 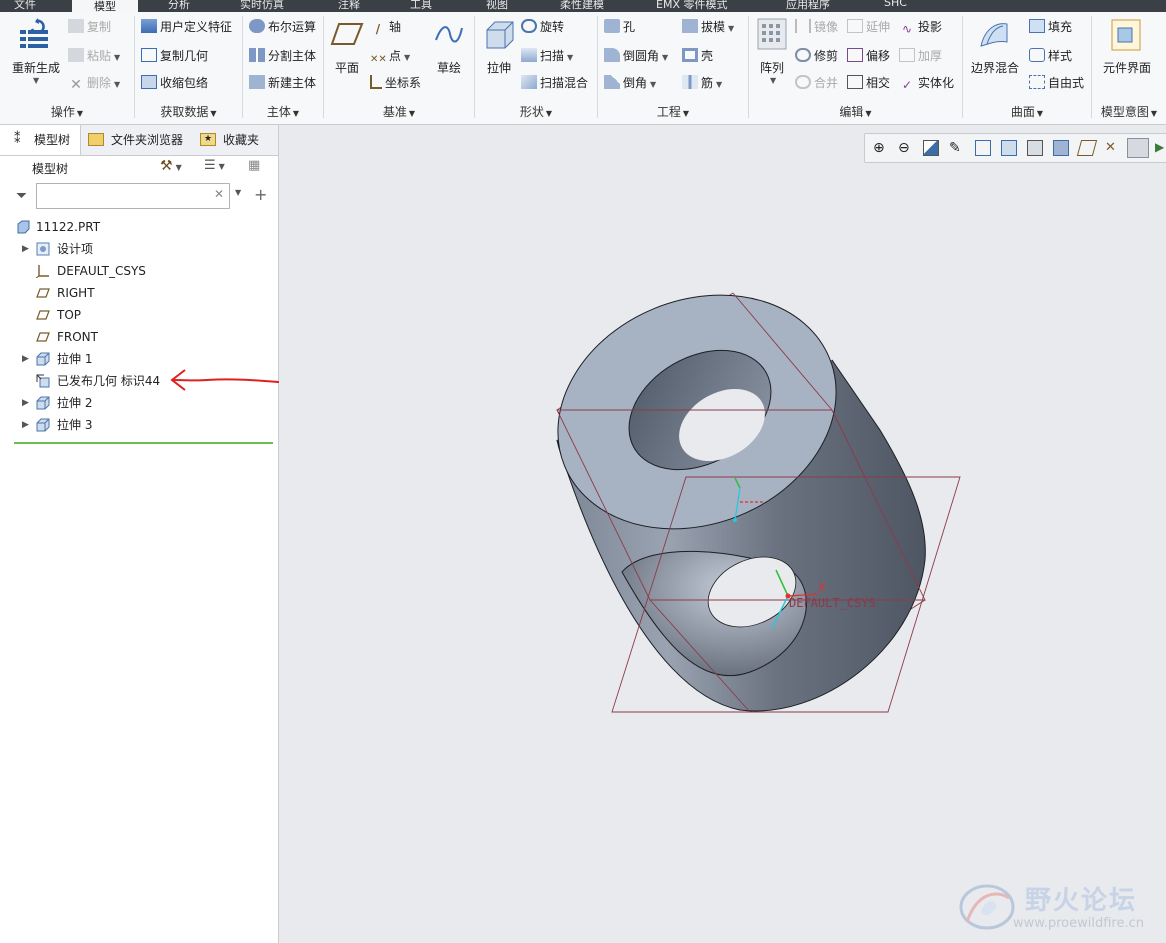 What do you see at coordinates (1050, 26) in the screenshot?
I see `fill-button: 填充` at bounding box center [1050, 26].